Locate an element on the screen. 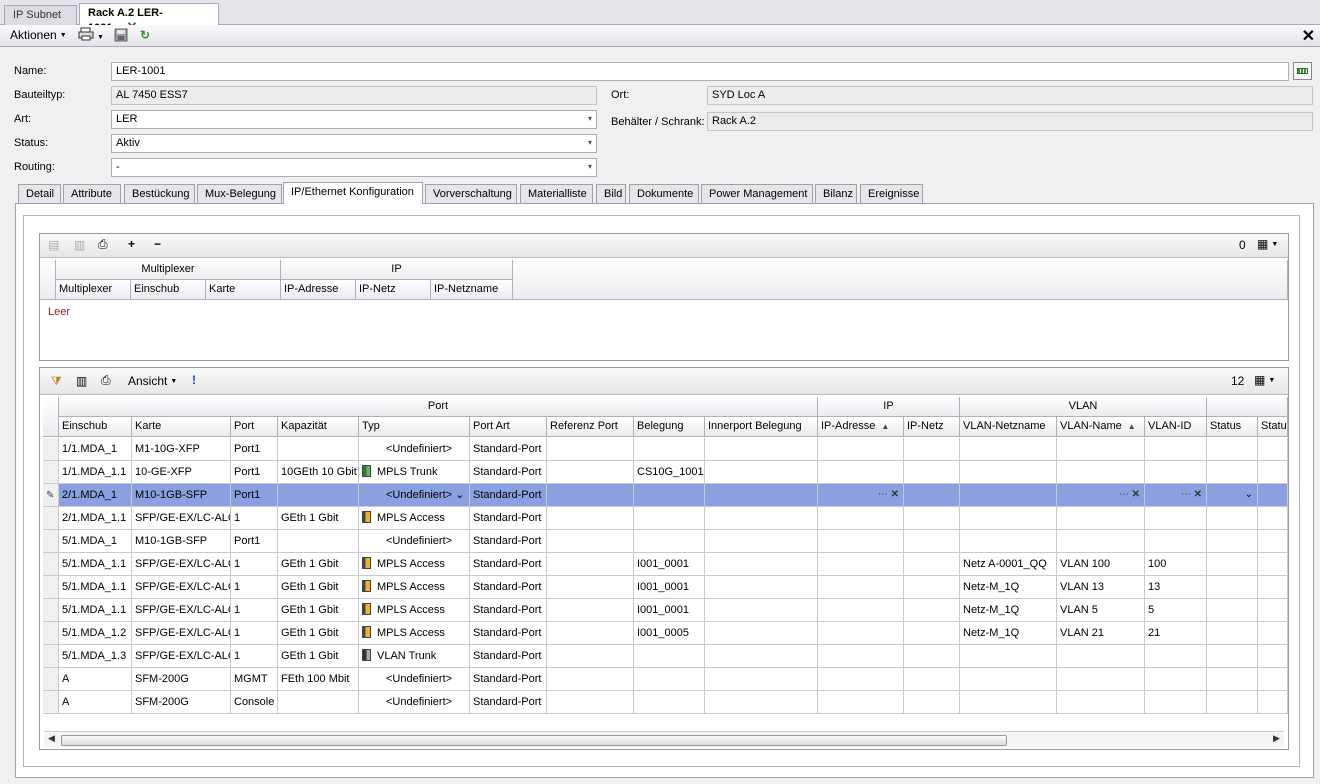  horizontal-scrollbar: ◀ ▶ is located at coordinates (664, 739).